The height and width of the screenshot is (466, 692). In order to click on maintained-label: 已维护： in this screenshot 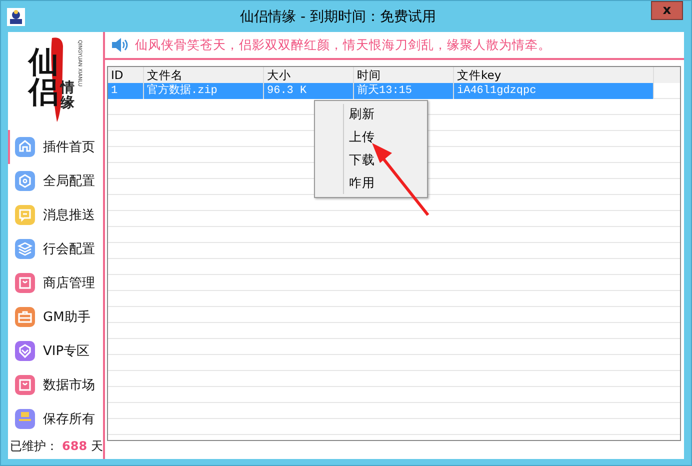, I will do `click(34, 446)`.